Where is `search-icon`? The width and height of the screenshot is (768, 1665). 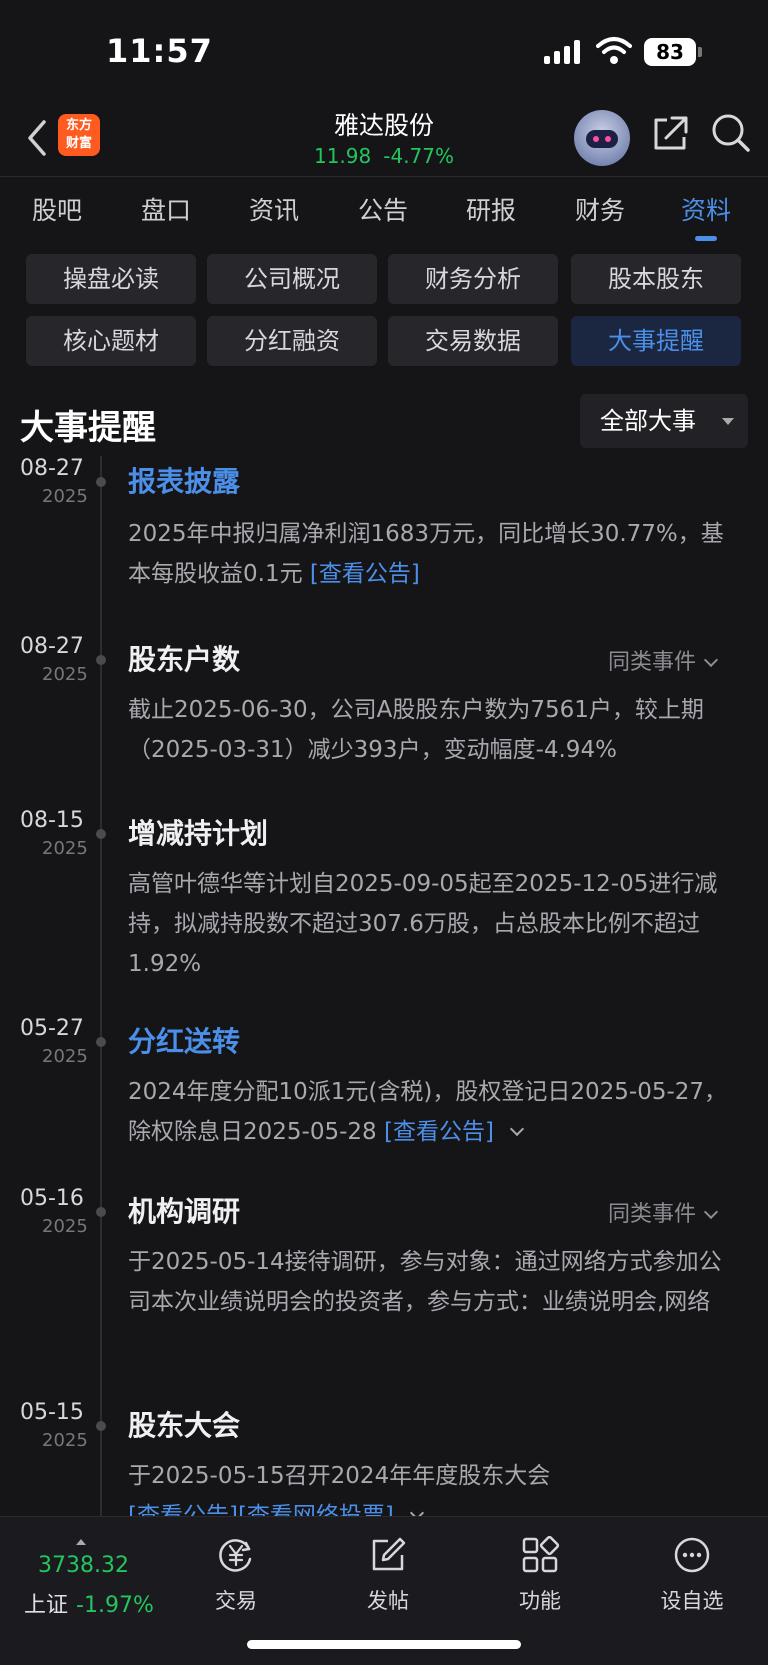
search-icon is located at coordinates (731, 133).